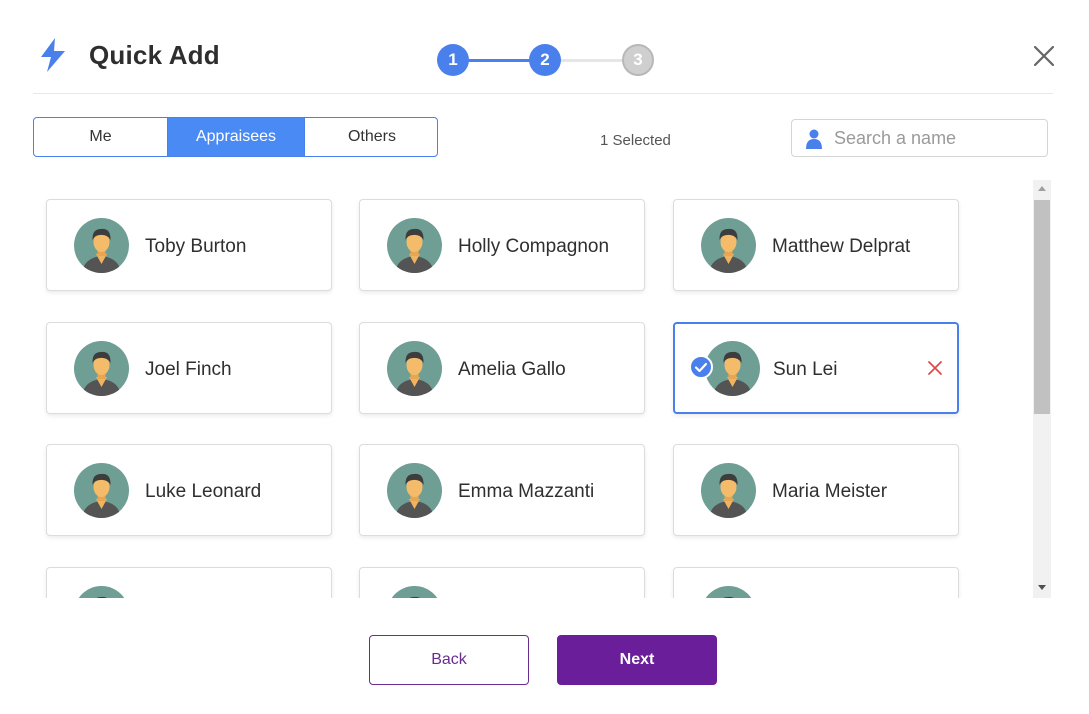 Image resolution: width=1089 pixels, height=714 pixels. Describe the element at coordinates (534, 246) in the screenshot. I see `person-name: Holly Compagnon` at that location.